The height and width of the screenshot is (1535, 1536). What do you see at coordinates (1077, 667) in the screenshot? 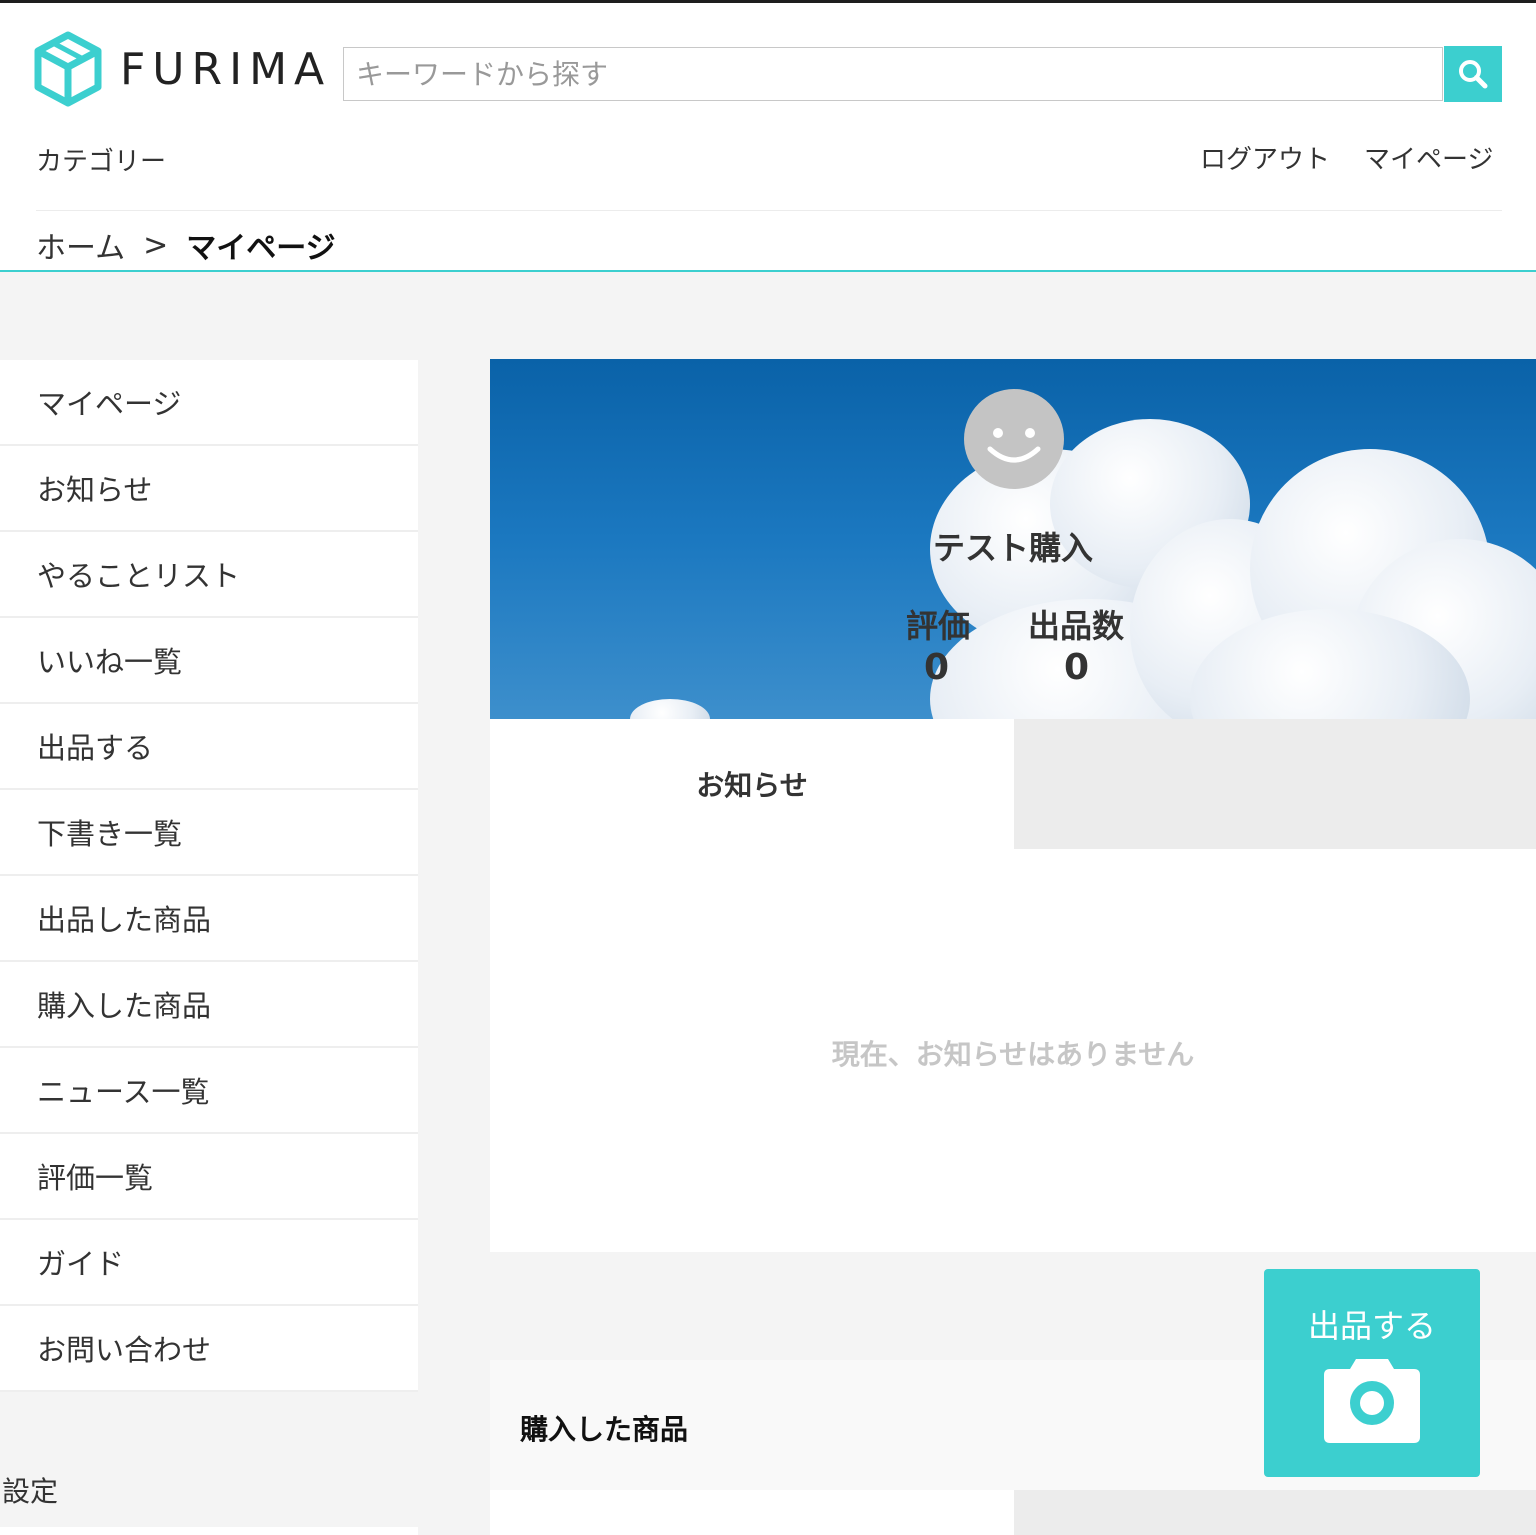
I see `listings-value: 0` at bounding box center [1077, 667].